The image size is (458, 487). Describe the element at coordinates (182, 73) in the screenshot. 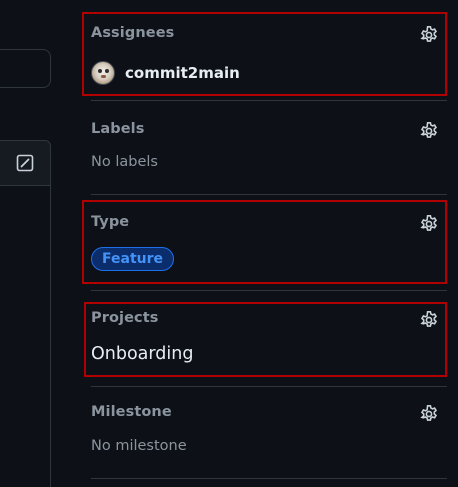

I see `assignee-name: commit2main` at that location.